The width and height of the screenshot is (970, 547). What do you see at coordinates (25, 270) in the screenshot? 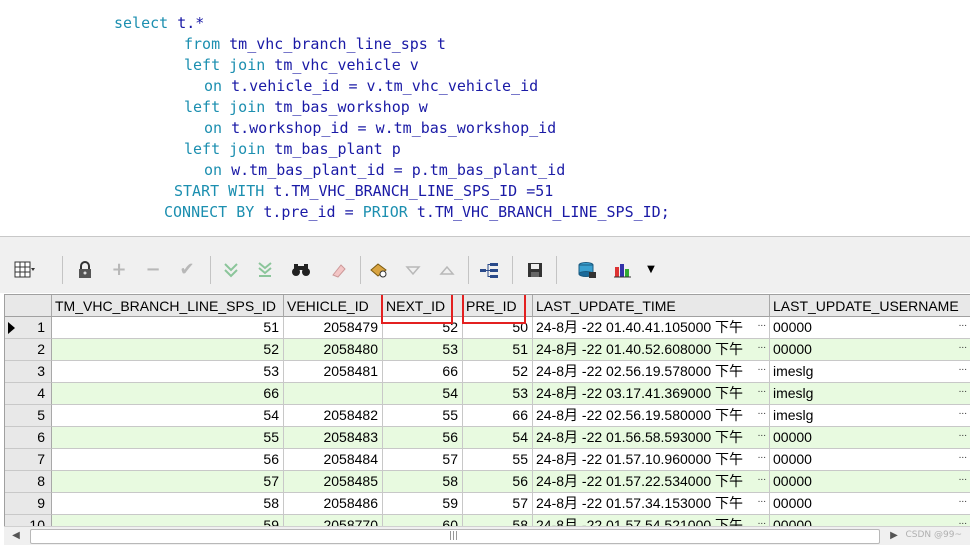
I see `grid-menu-icon` at bounding box center [25, 270].